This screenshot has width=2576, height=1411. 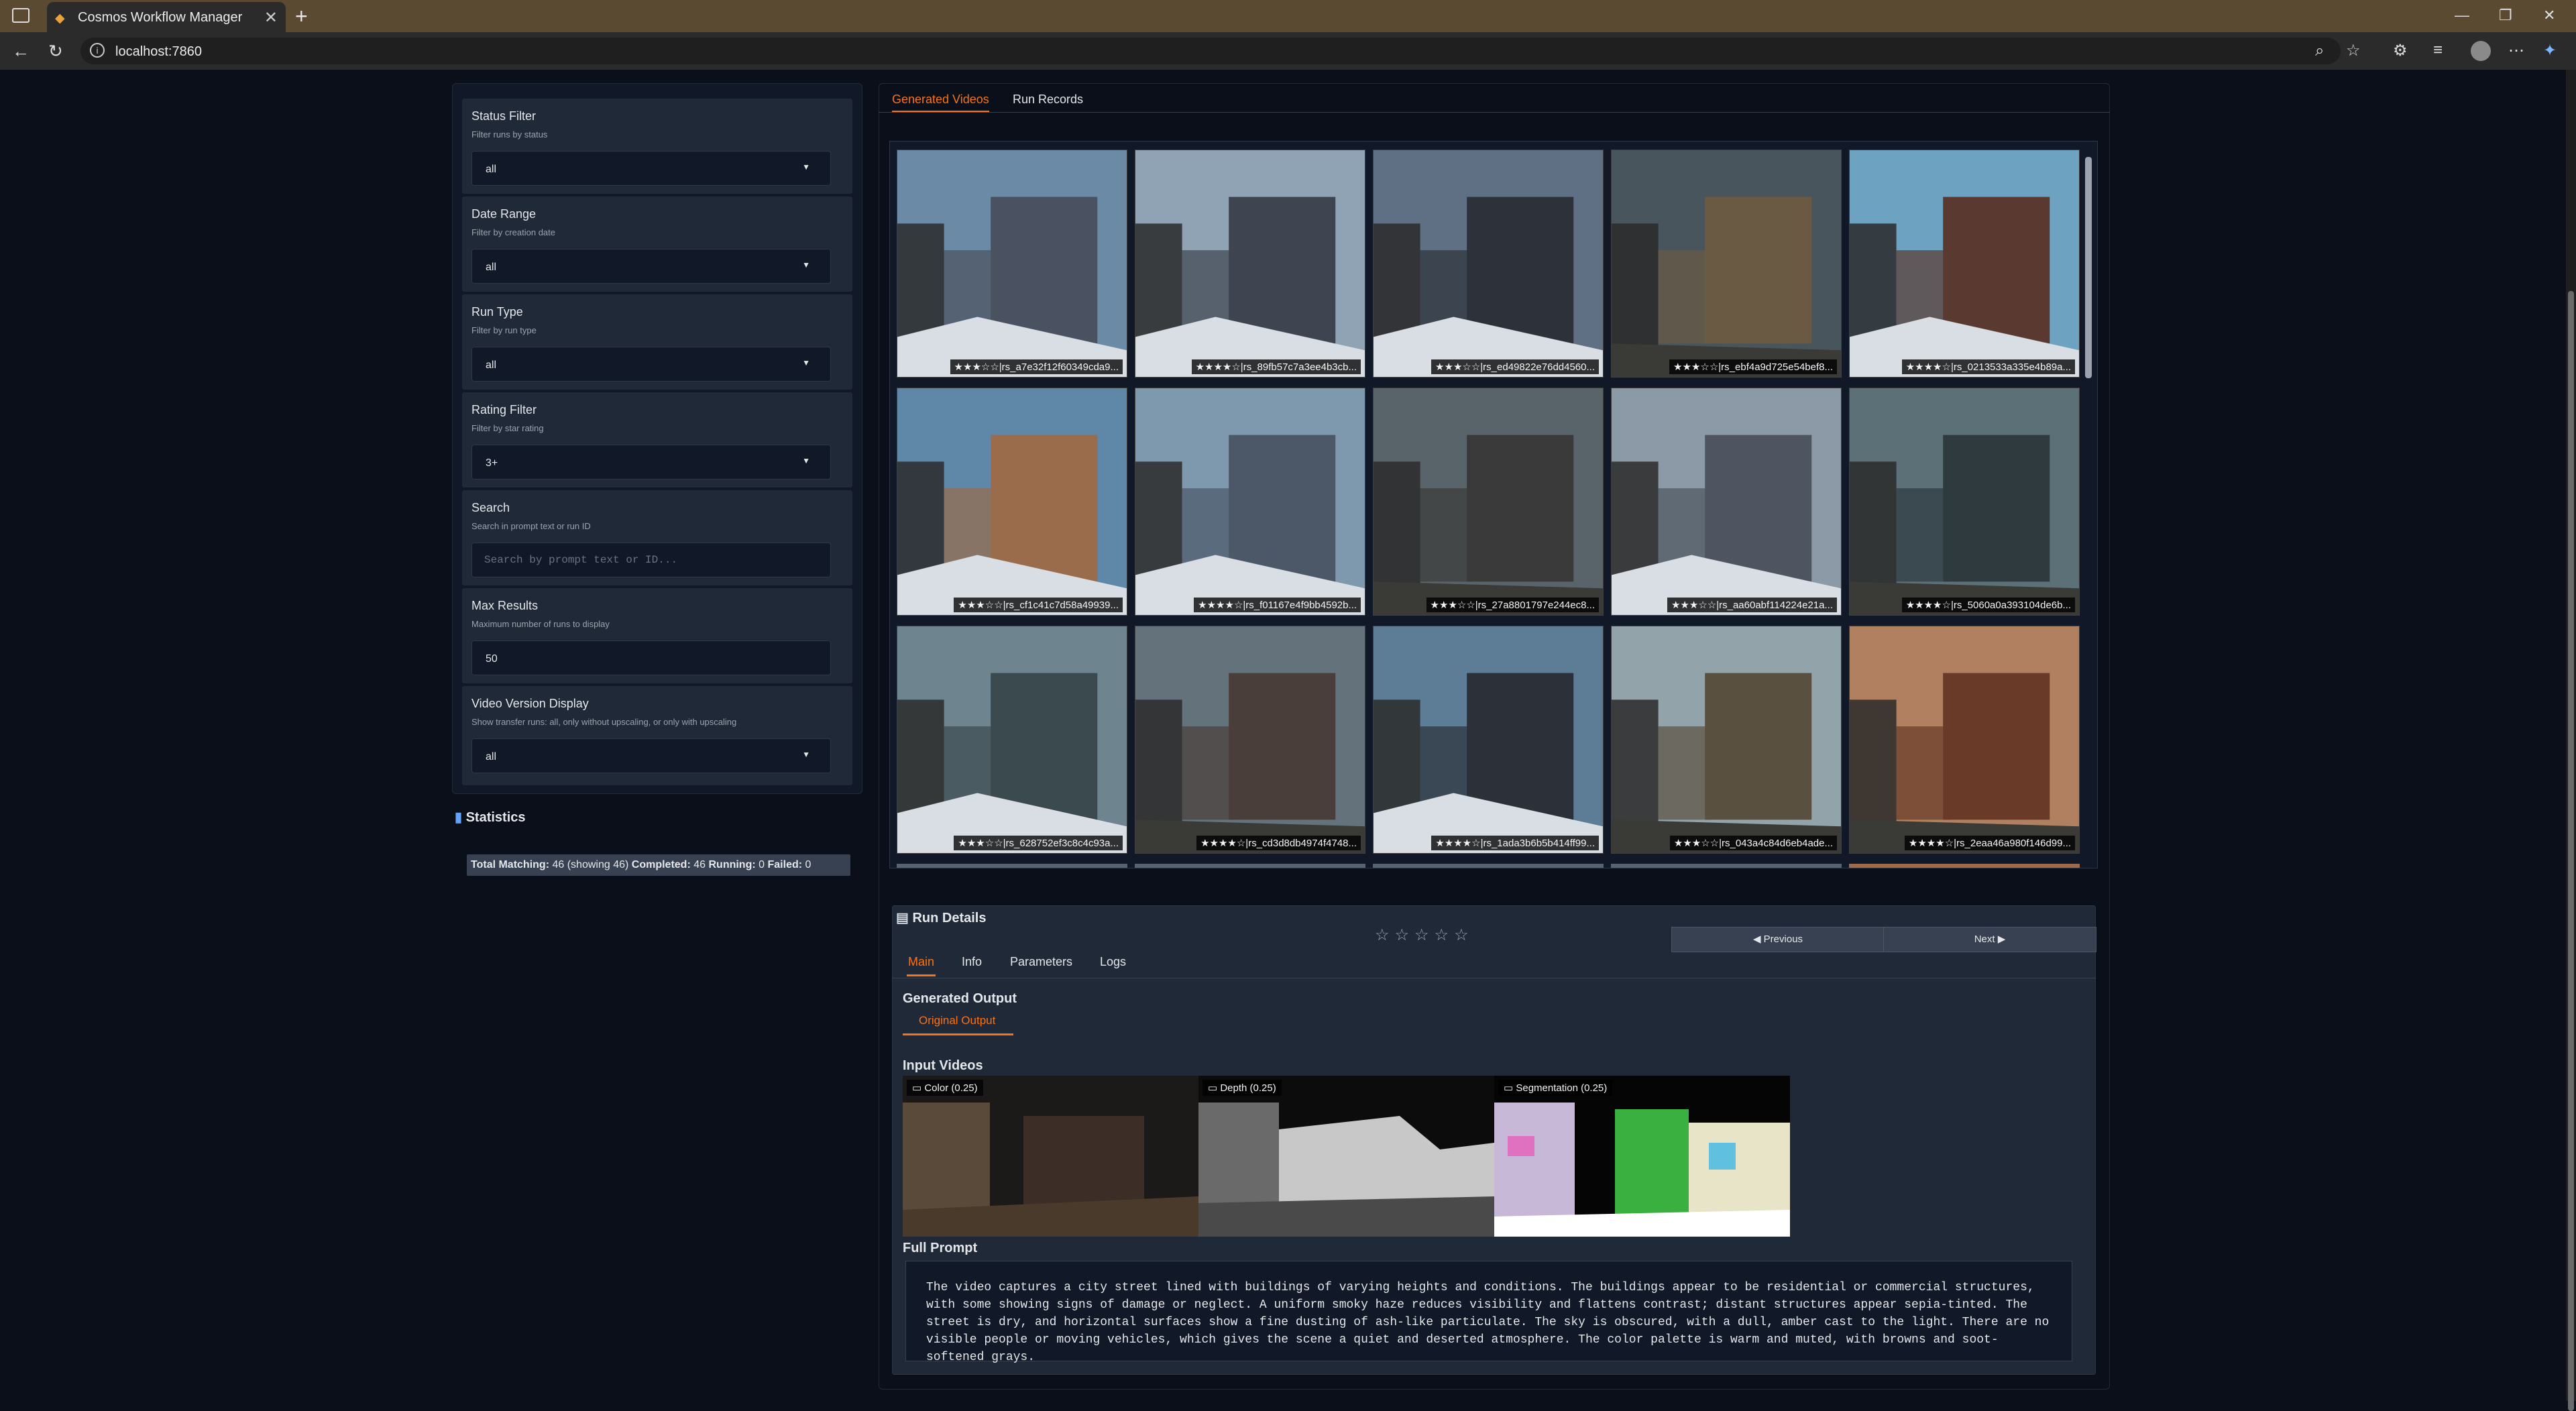 What do you see at coordinates (2462, 15) in the screenshot?
I see `minimize-icon: —` at bounding box center [2462, 15].